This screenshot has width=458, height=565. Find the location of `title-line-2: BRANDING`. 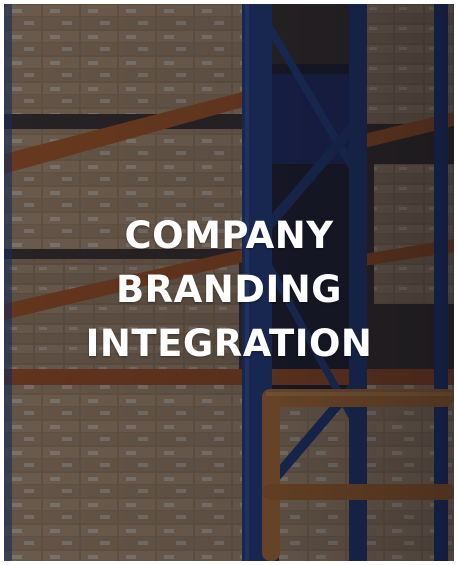

title-line-2: BRANDING is located at coordinates (229, 289).